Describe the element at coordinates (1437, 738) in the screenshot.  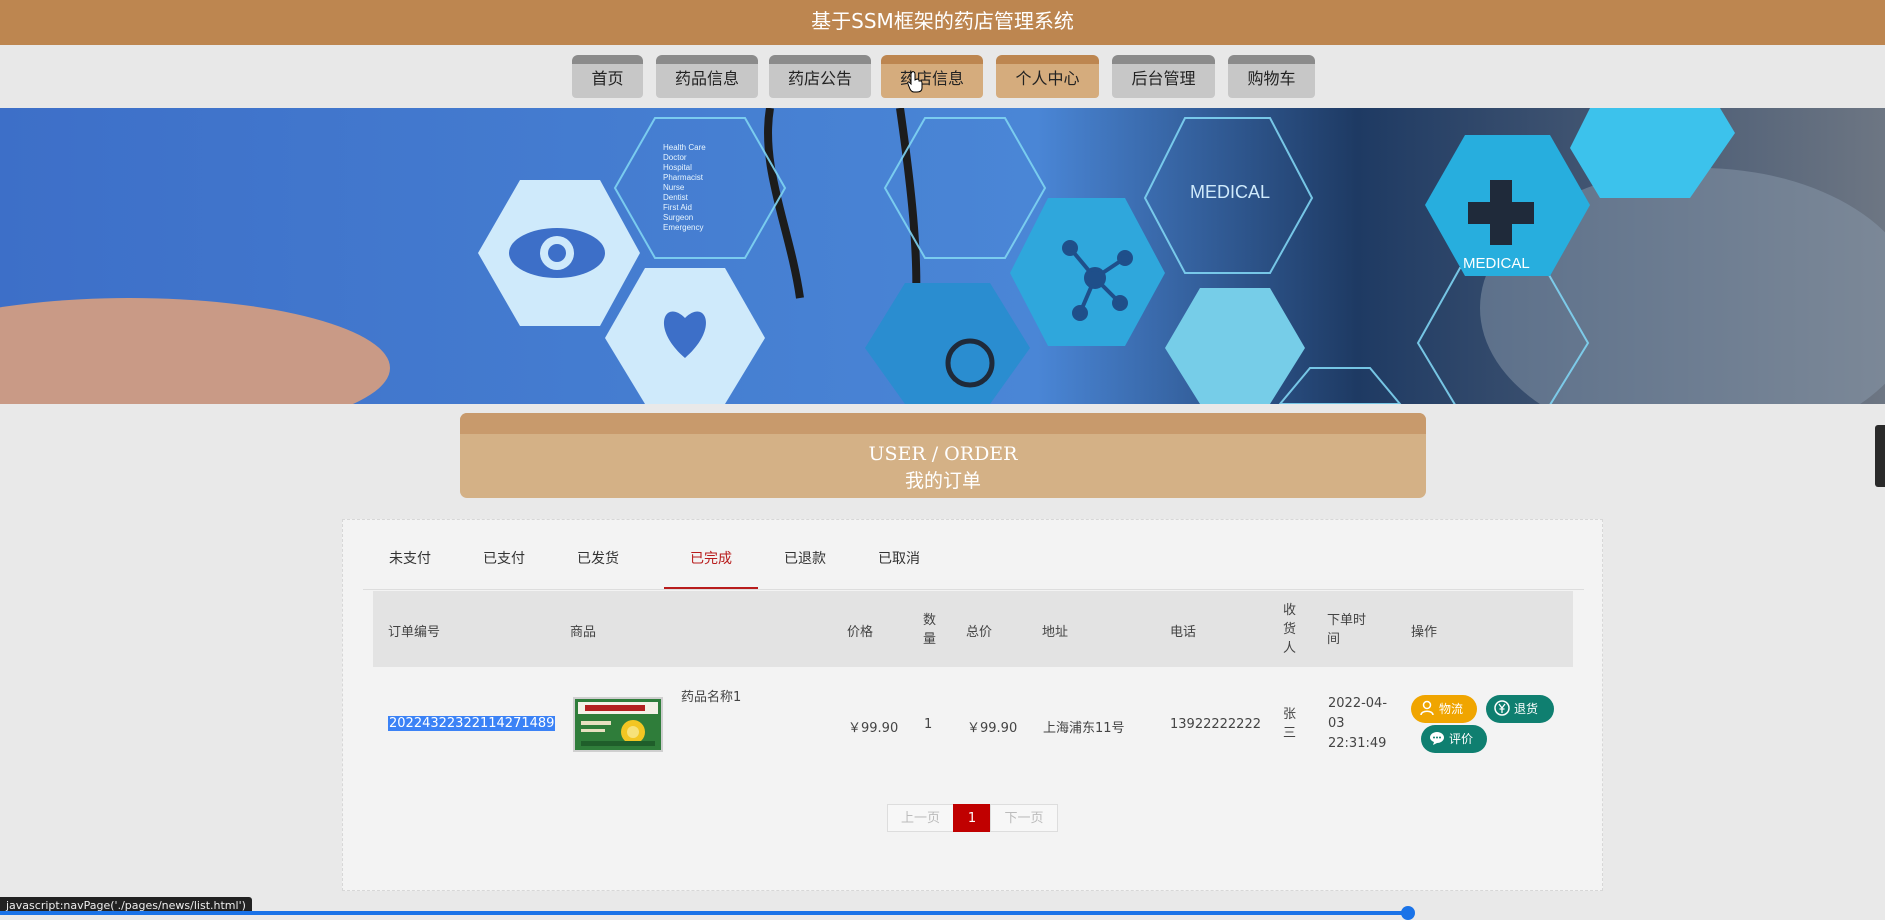
I see `comment-icon` at that location.